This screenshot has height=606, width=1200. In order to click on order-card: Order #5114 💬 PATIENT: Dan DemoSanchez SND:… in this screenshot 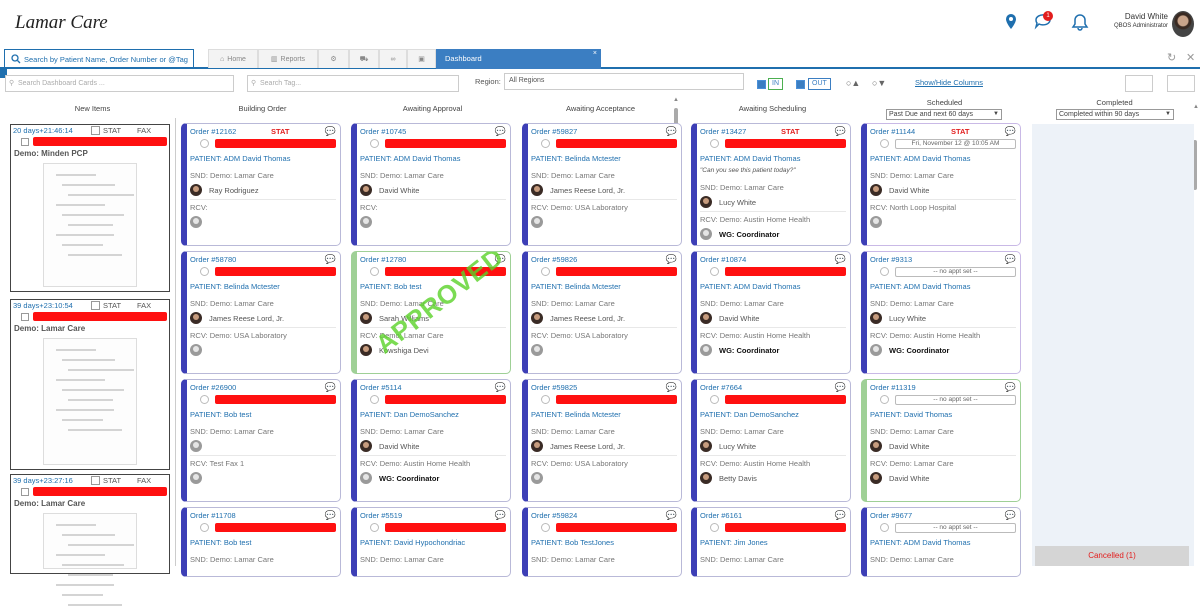, I will do `click(431, 440)`.